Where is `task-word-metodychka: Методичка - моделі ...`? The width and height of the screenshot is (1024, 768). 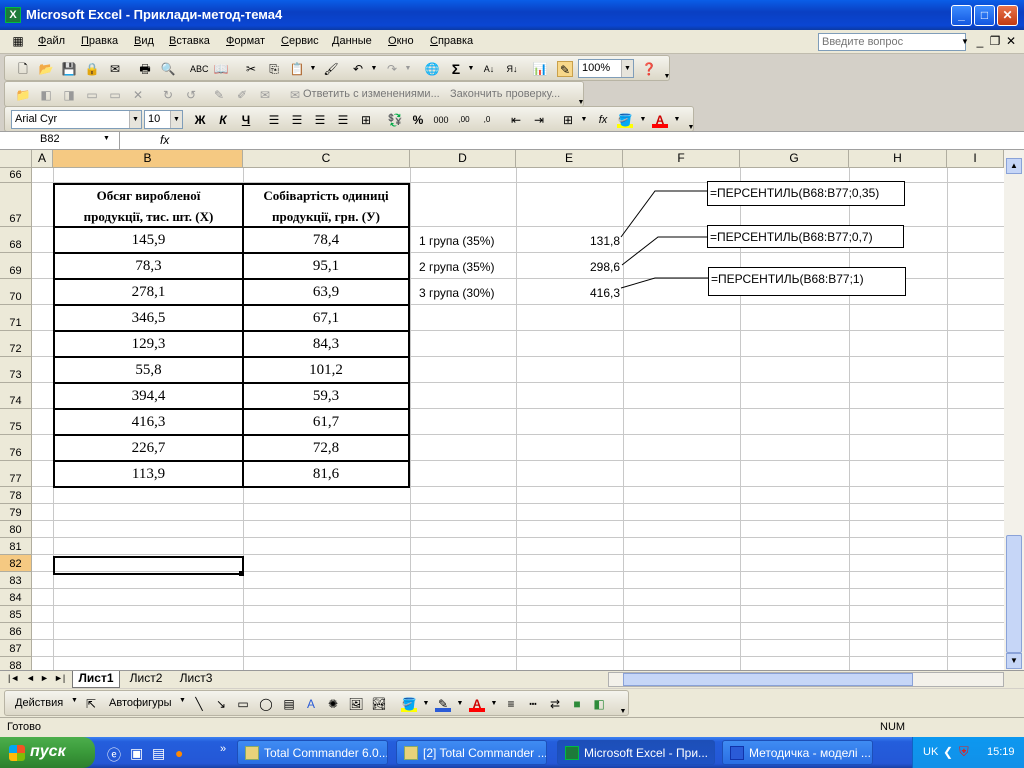
task-word-metodychka: Методичка - моделі ... is located at coordinates (797, 752).